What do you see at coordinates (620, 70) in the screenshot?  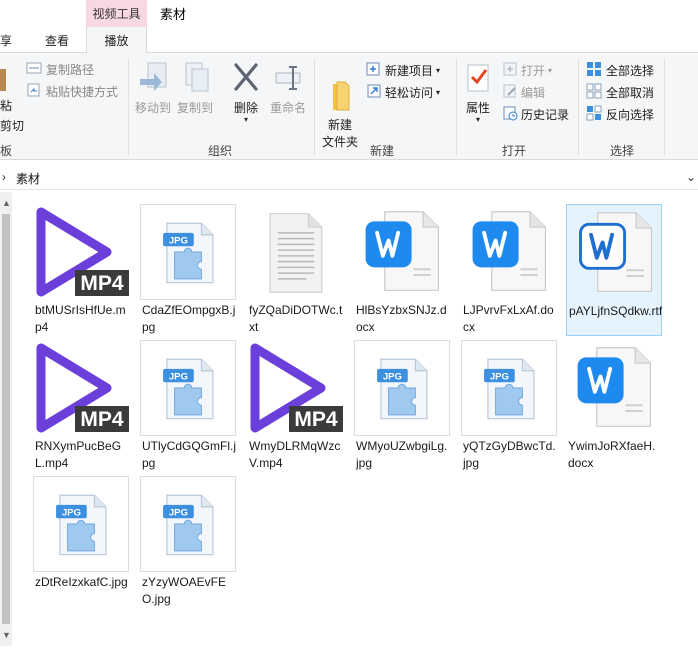 I see `select-all-button: 全部选择` at bounding box center [620, 70].